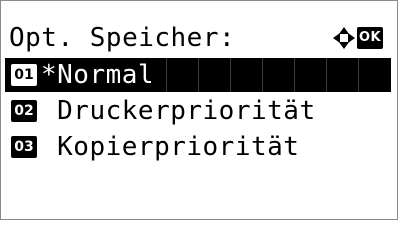 The height and width of the screenshot is (240, 398). What do you see at coordinates (24, 147) in the screenshot?
I see `item-number-badge: 03` at bounding box center [24, 147].